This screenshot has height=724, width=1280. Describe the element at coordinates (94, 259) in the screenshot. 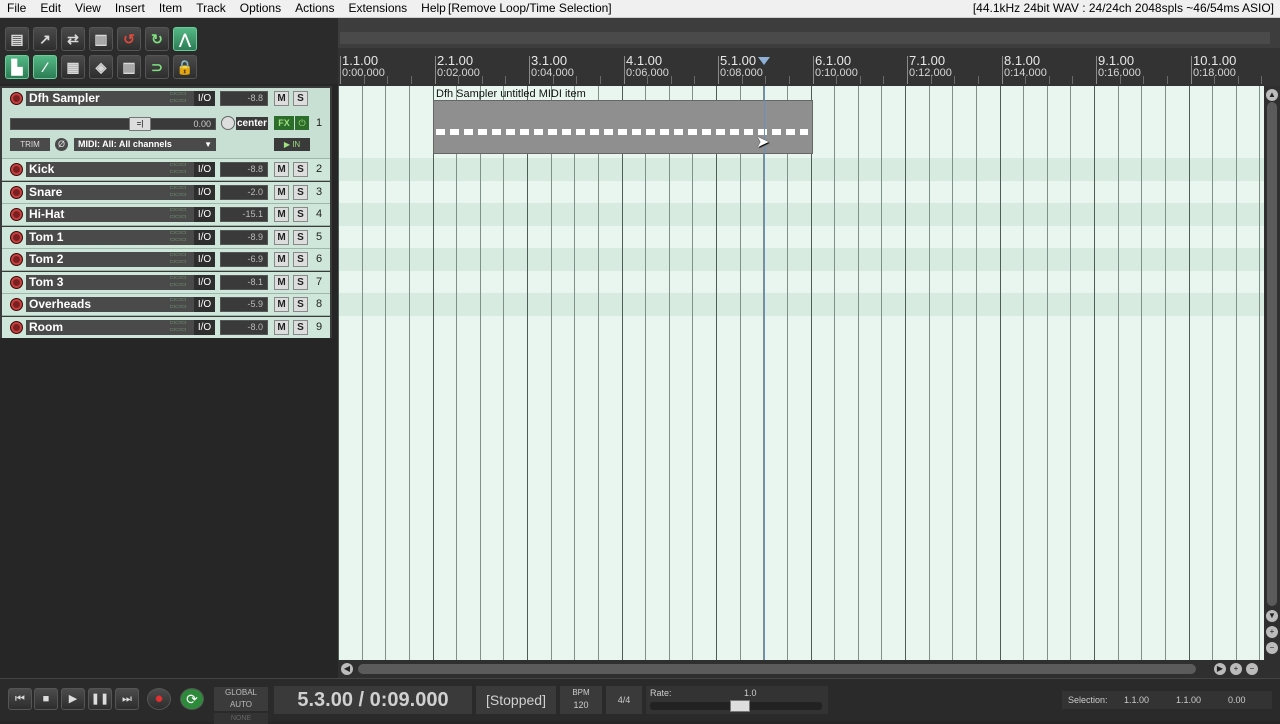

I see `track-name: Tom 2` at that location.